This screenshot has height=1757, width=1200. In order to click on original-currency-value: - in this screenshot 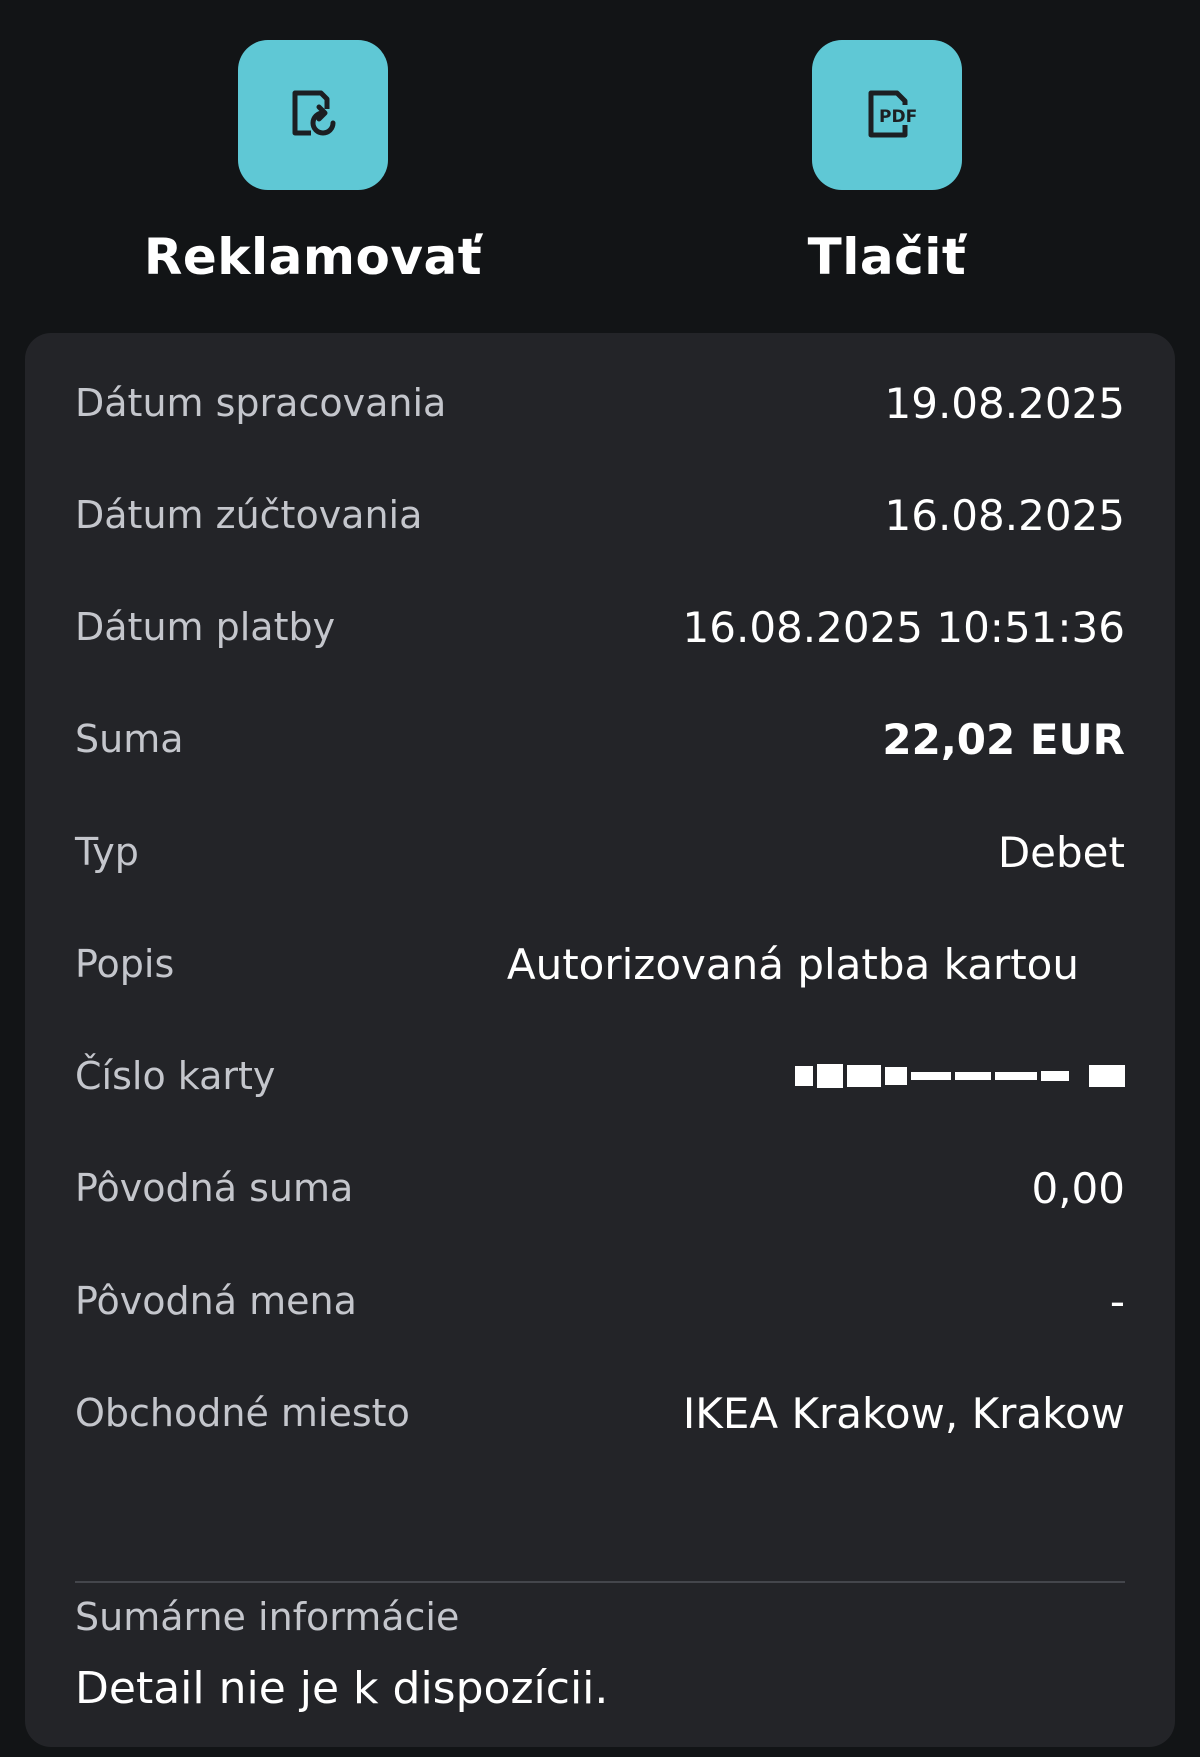, I will do `click(1117, 1301)`.